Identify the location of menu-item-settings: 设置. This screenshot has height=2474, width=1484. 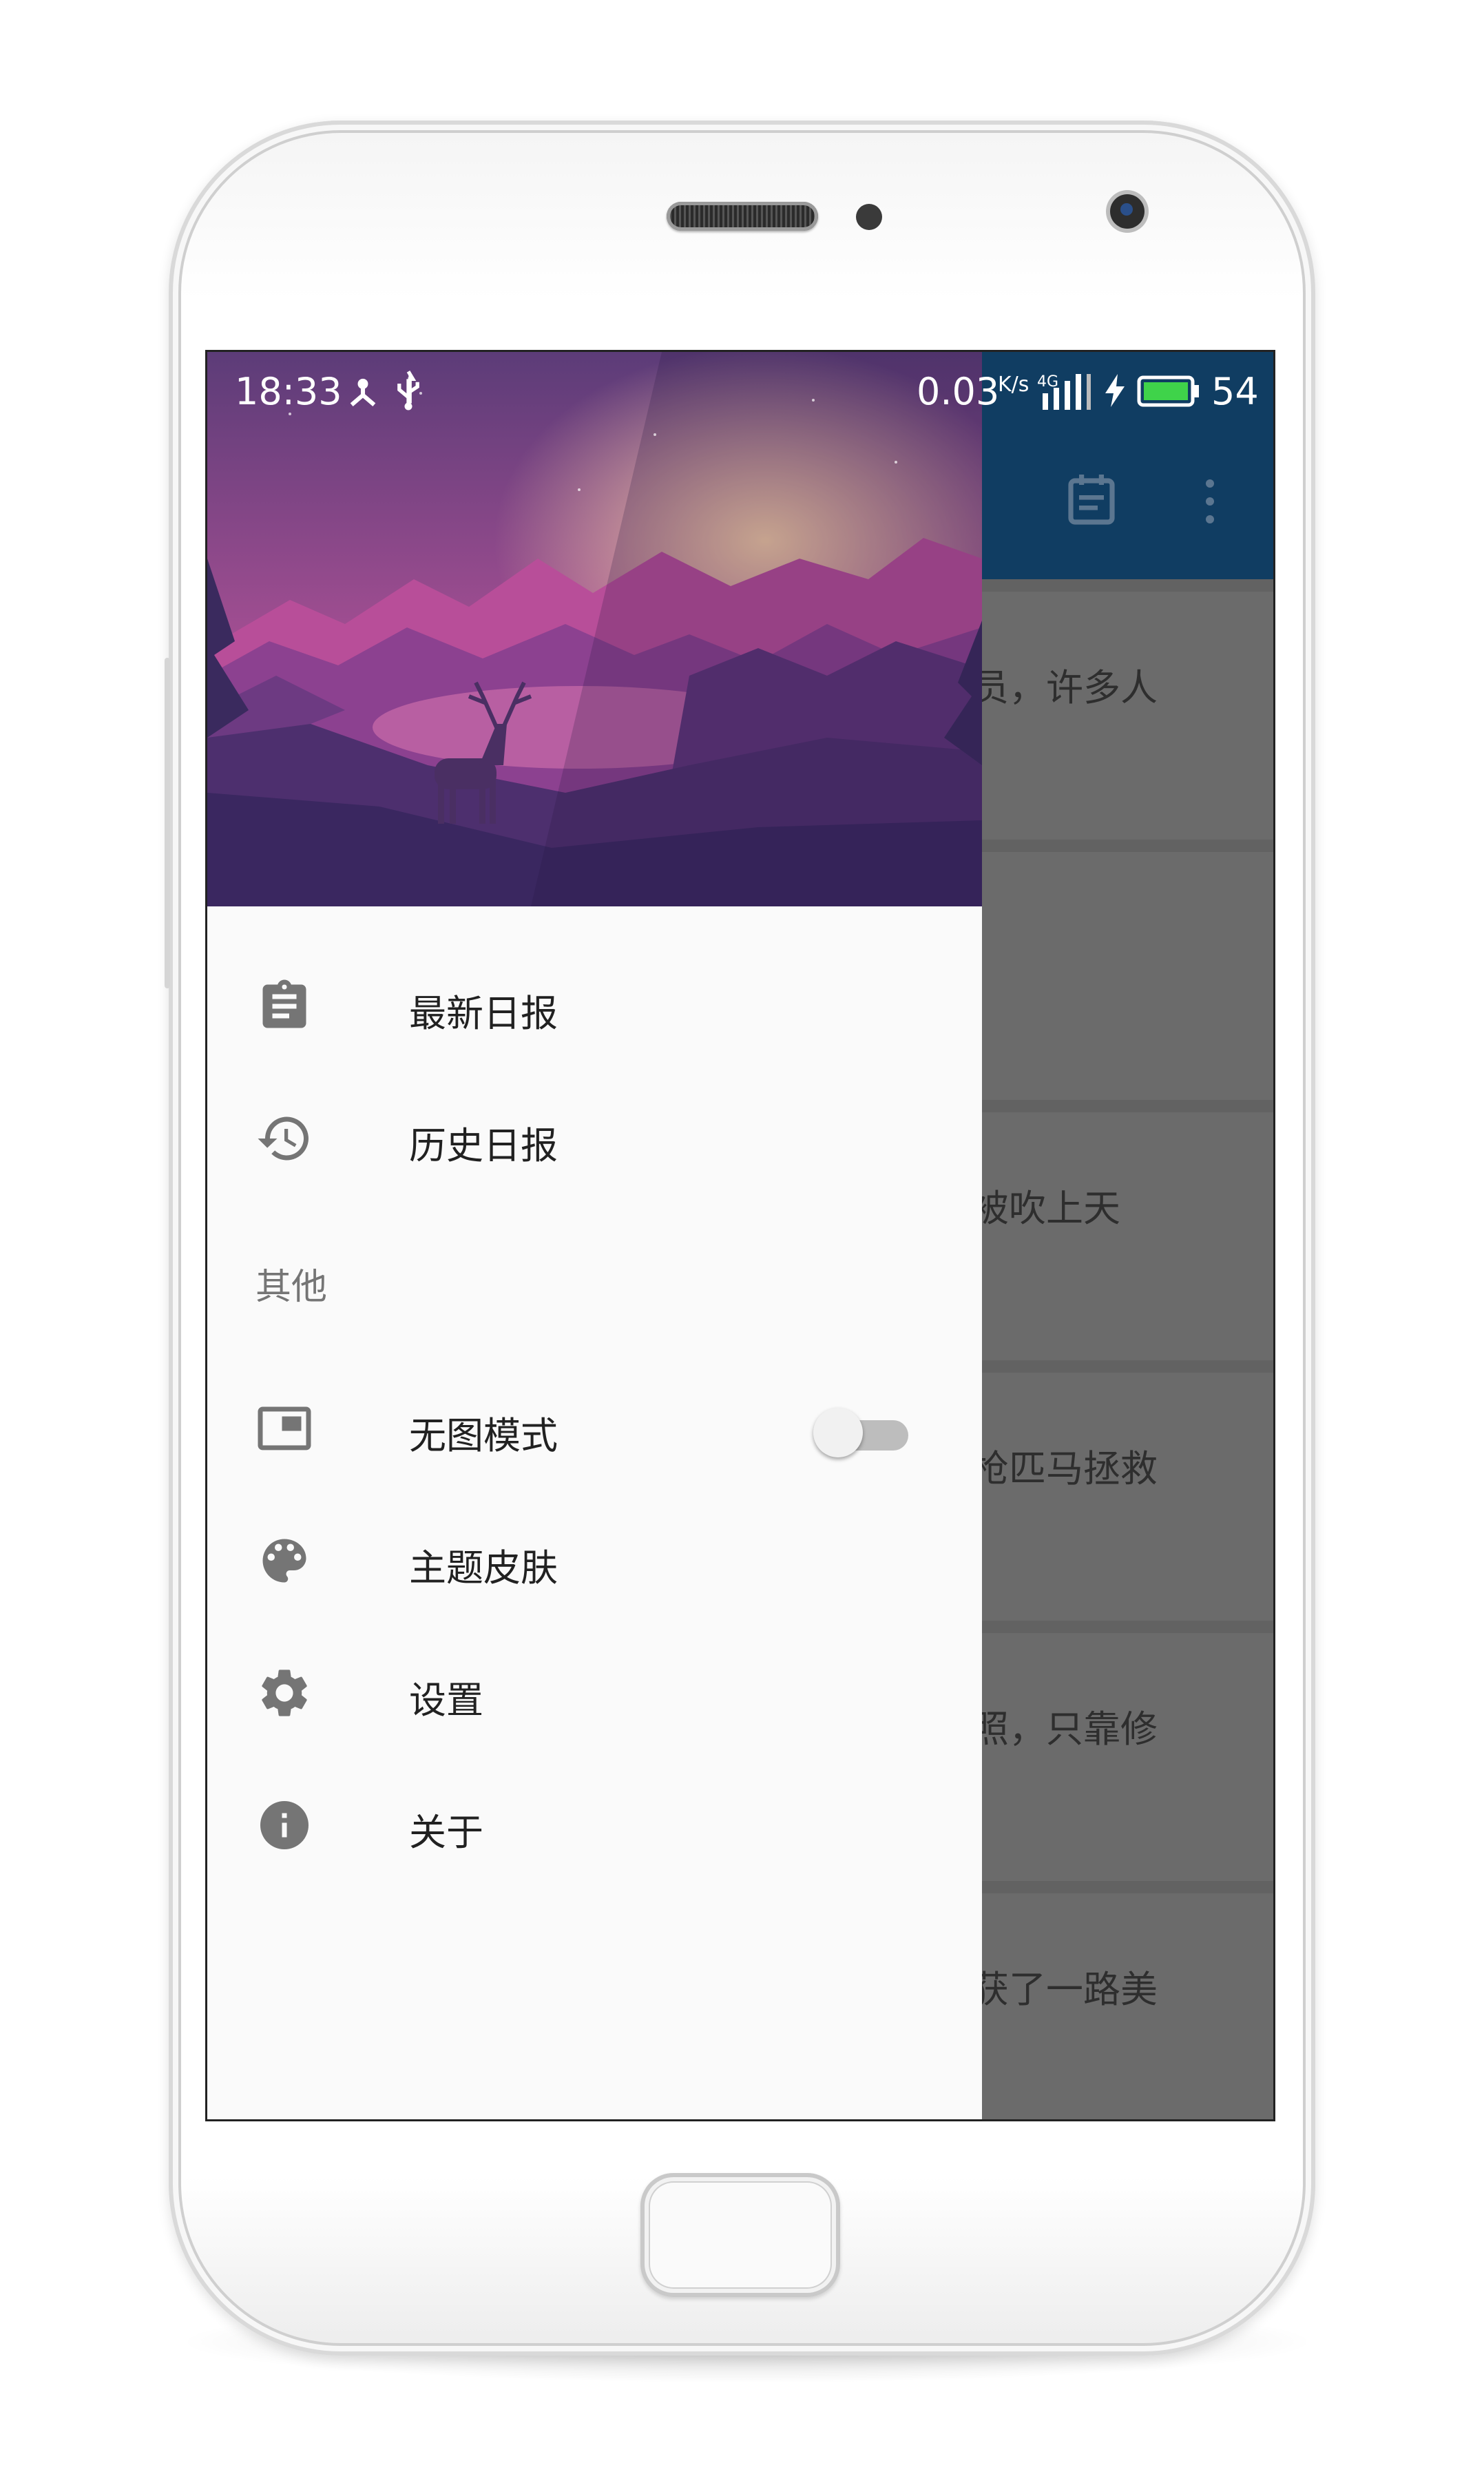
(595, 1693).